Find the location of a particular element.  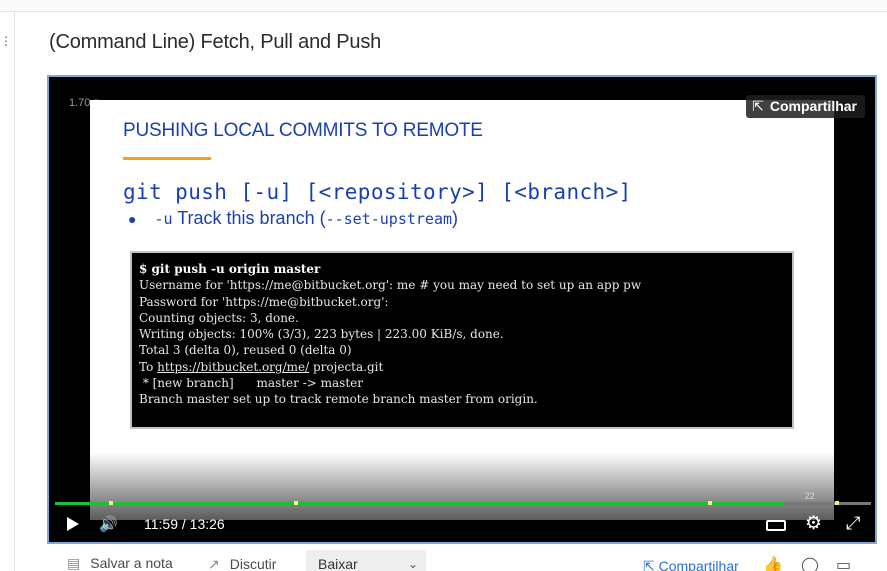

bullet-option: --set-upstream is located at coordinates (389, 219).